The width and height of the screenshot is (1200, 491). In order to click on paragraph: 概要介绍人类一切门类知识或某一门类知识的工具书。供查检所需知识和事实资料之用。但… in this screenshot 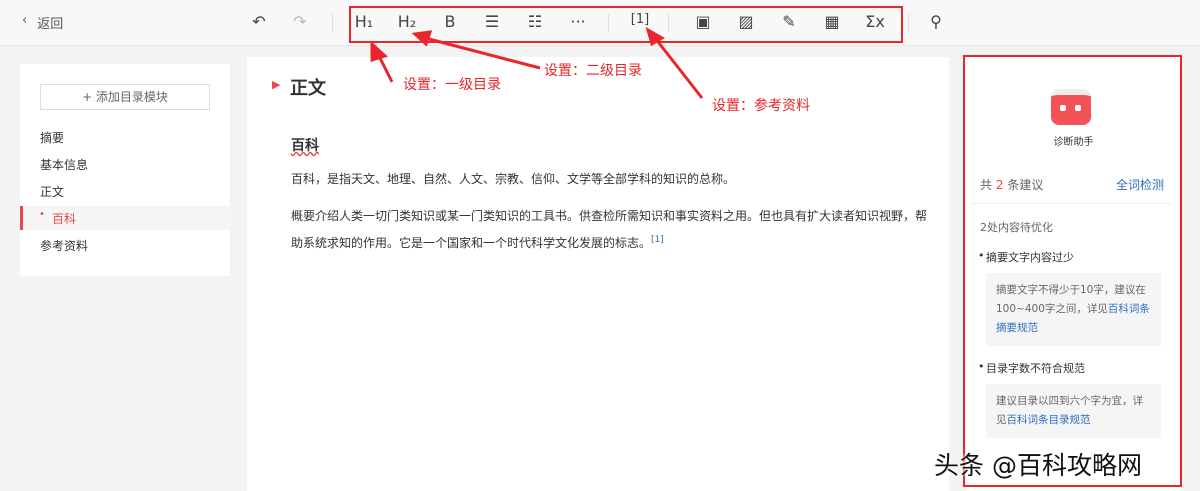, I will do `click(611, 229)`.